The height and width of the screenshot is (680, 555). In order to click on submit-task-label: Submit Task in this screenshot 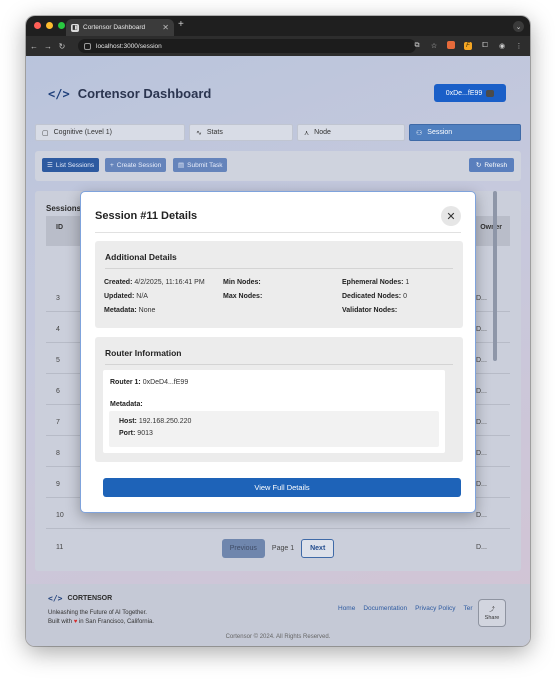, I will do `click(205, 165)`.